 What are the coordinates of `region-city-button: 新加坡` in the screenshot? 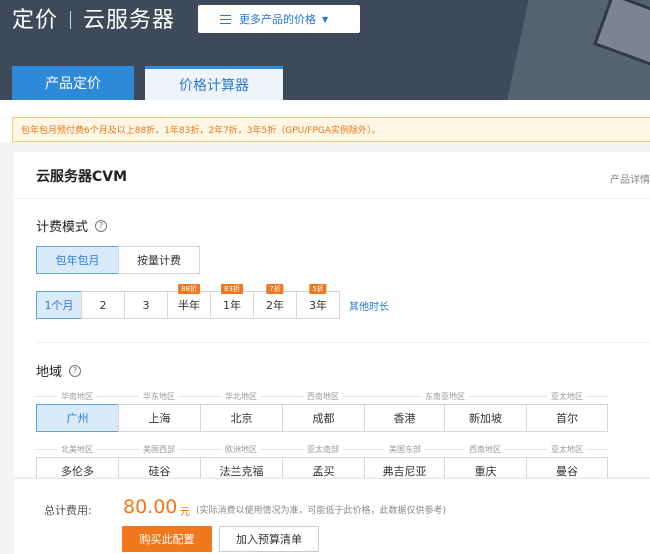 It's located at (485, 418).